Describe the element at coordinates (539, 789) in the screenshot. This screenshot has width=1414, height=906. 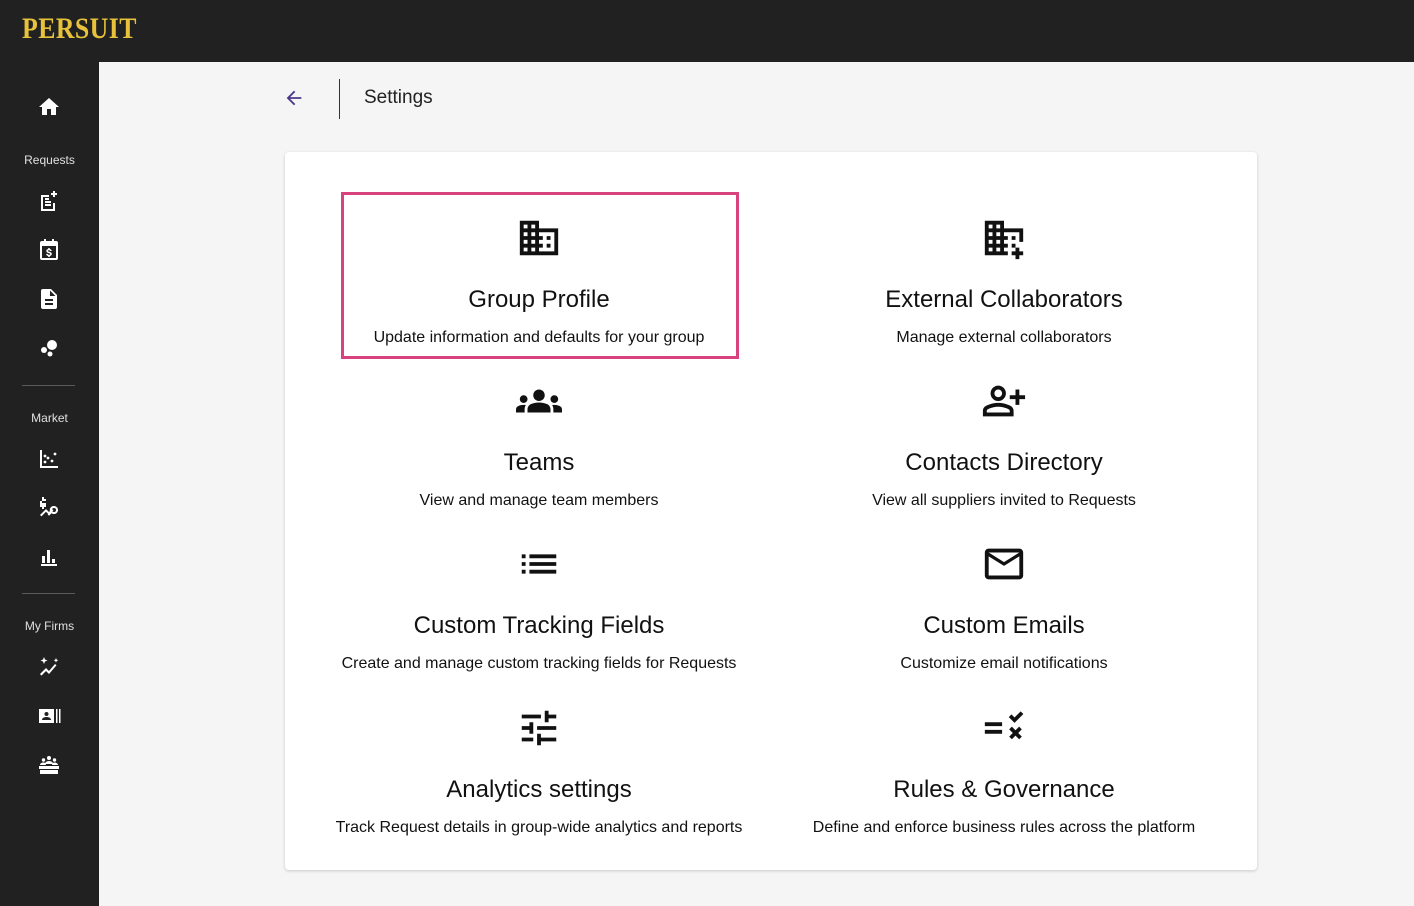
I see `tile-title: Analytics settings` at that location.